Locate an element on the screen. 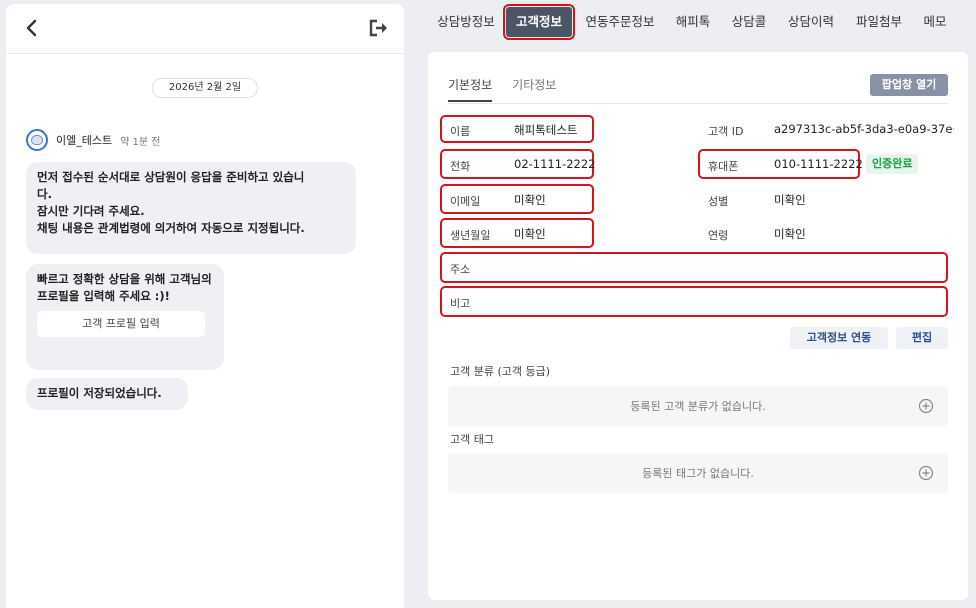  field-value-age: 미확인 is located at coordinates (790, 234).